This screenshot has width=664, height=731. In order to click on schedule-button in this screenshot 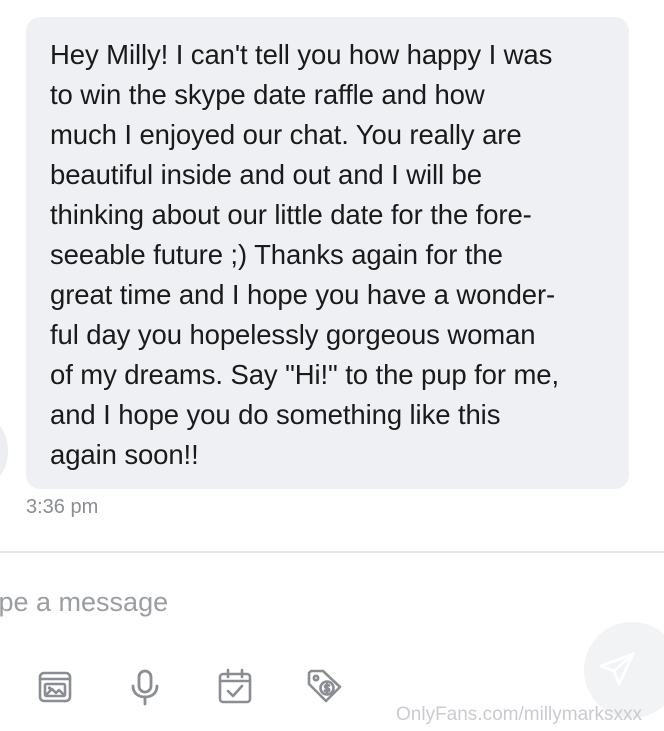, I will do `click(235, 687)`.